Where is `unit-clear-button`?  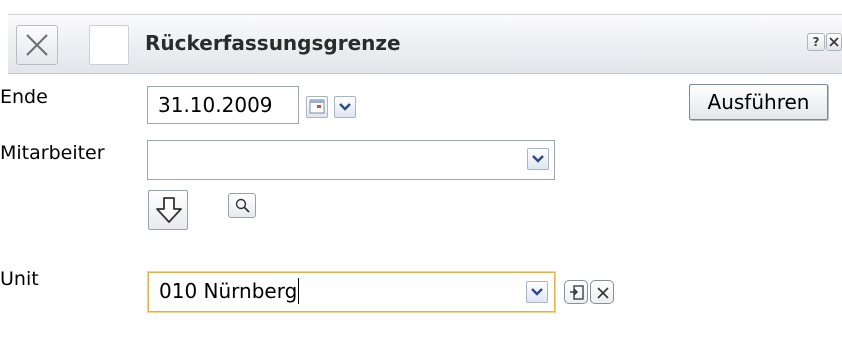
unit-clear-button is located at coordinates (602, 292).